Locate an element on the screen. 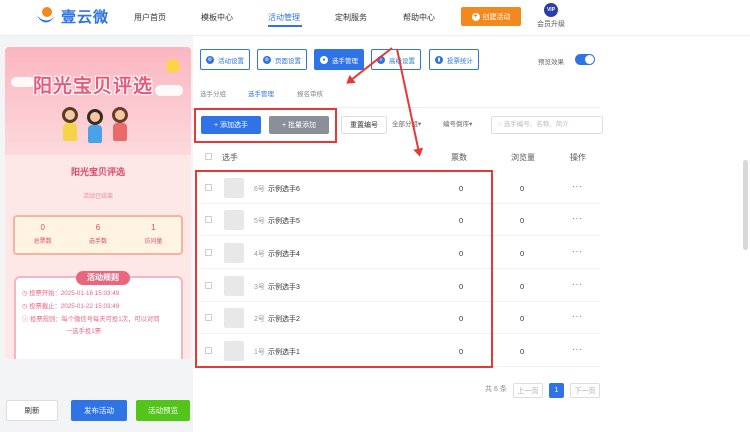  vip-upgrade: VIP 会员升级 is located at coordinates (551, 16).